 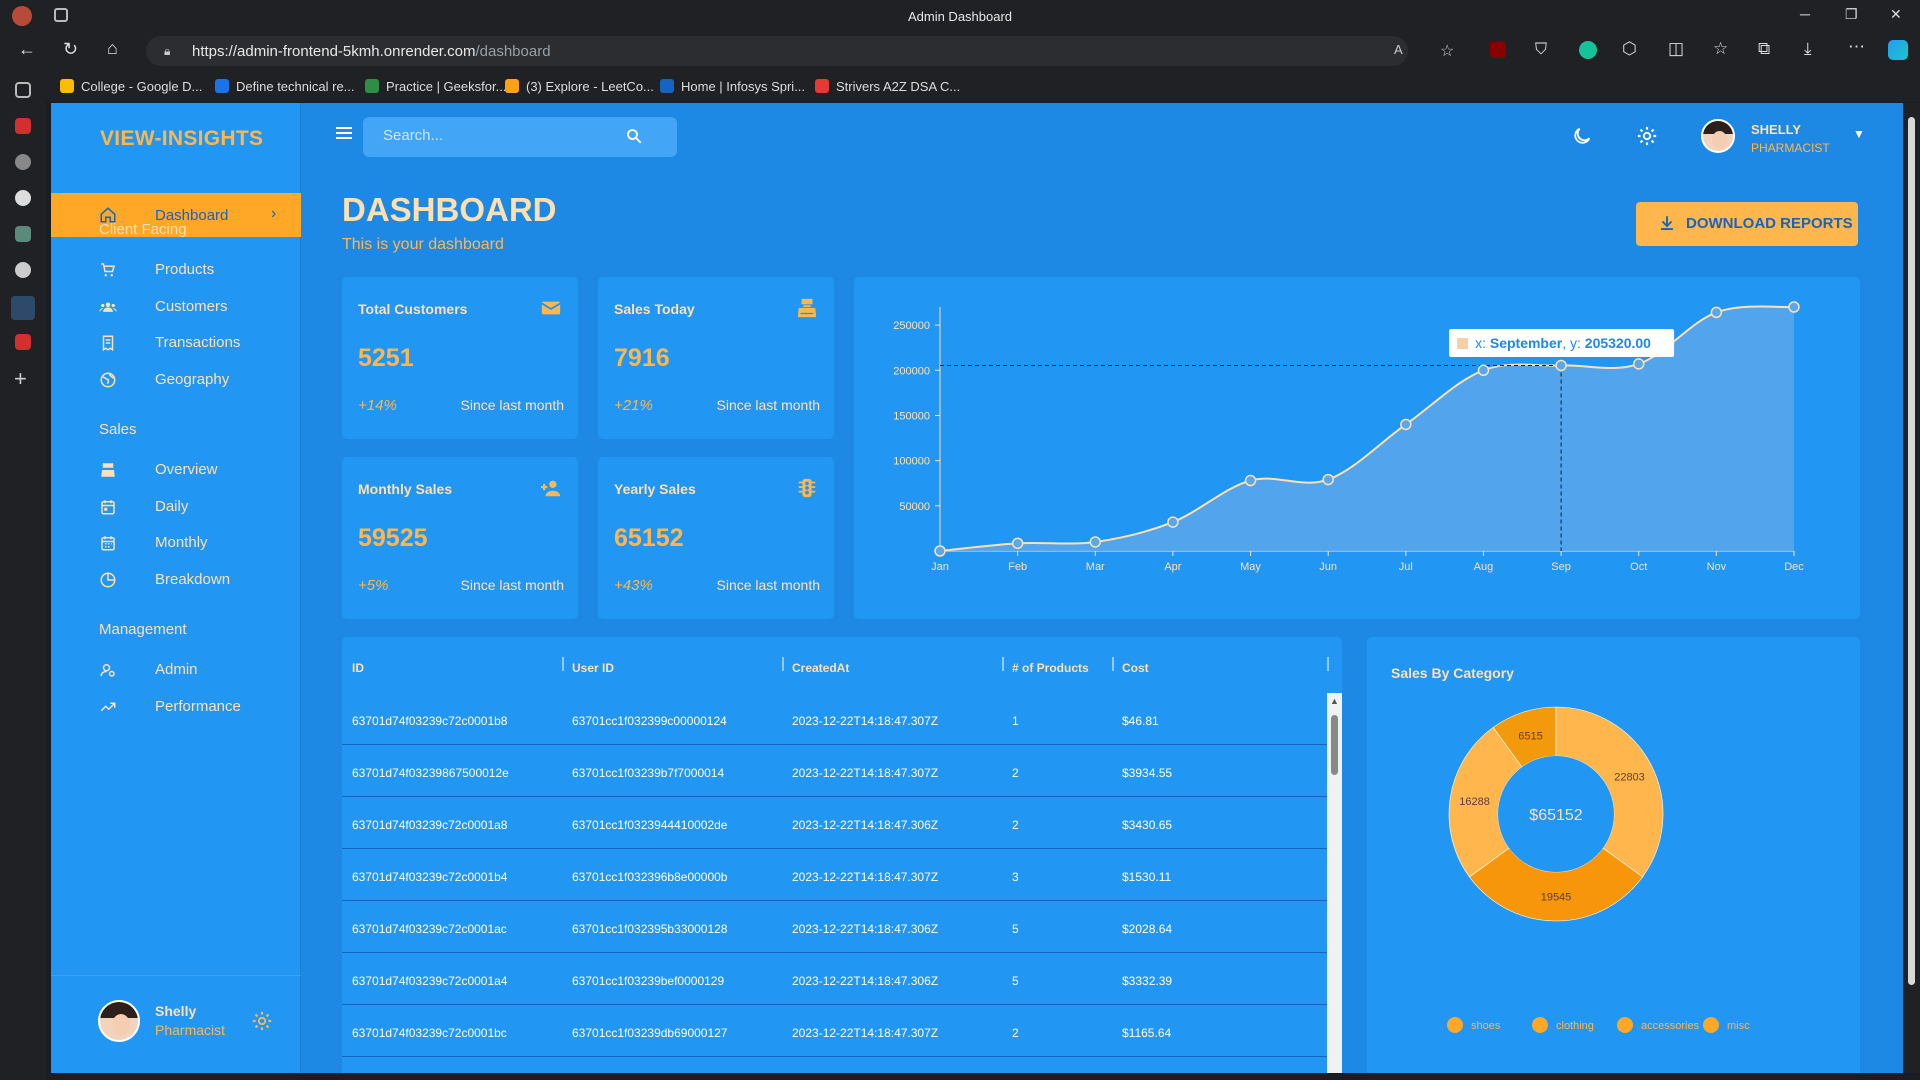 I want to click on legend-item-clothing: clothing, so click(x=1563, y=1025).